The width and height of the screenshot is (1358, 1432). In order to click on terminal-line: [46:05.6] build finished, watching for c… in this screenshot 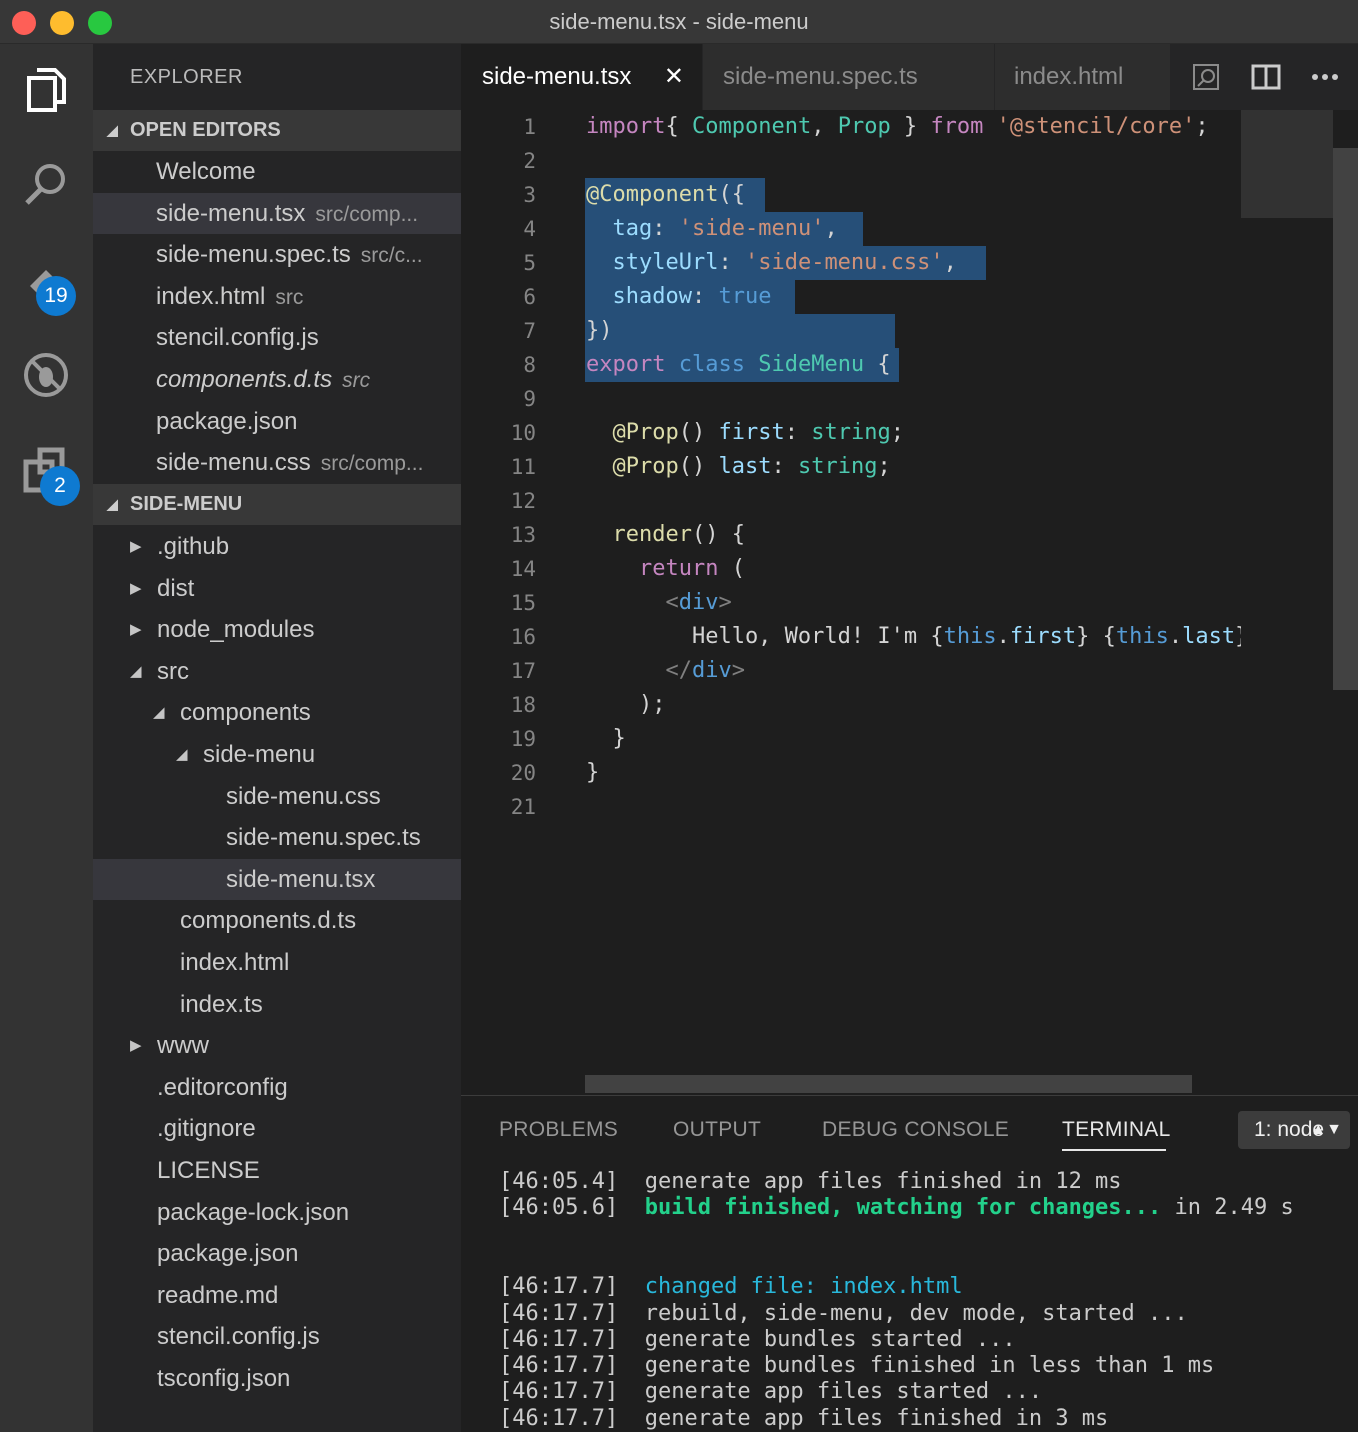, I will do `click(896, 1208)`.